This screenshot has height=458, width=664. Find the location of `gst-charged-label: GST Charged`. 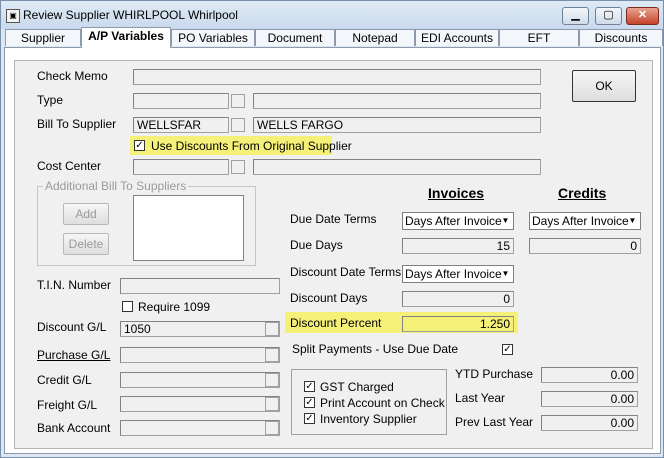

gst-charged-label: GST Charged is located at coordinates (357, 387).